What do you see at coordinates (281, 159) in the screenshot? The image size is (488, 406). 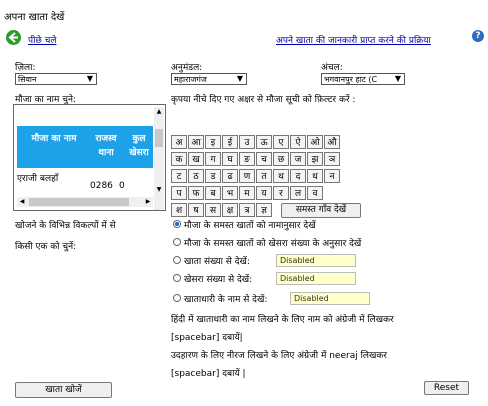 I see `letter-key: छ` at bounding box center [281, 159].